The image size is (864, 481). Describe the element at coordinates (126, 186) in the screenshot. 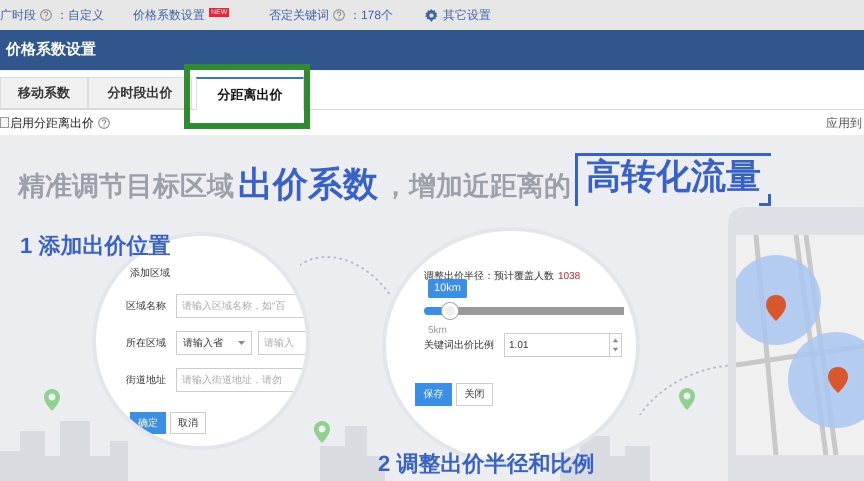

I see `headline-text: 精准调节目标区域` at that location.